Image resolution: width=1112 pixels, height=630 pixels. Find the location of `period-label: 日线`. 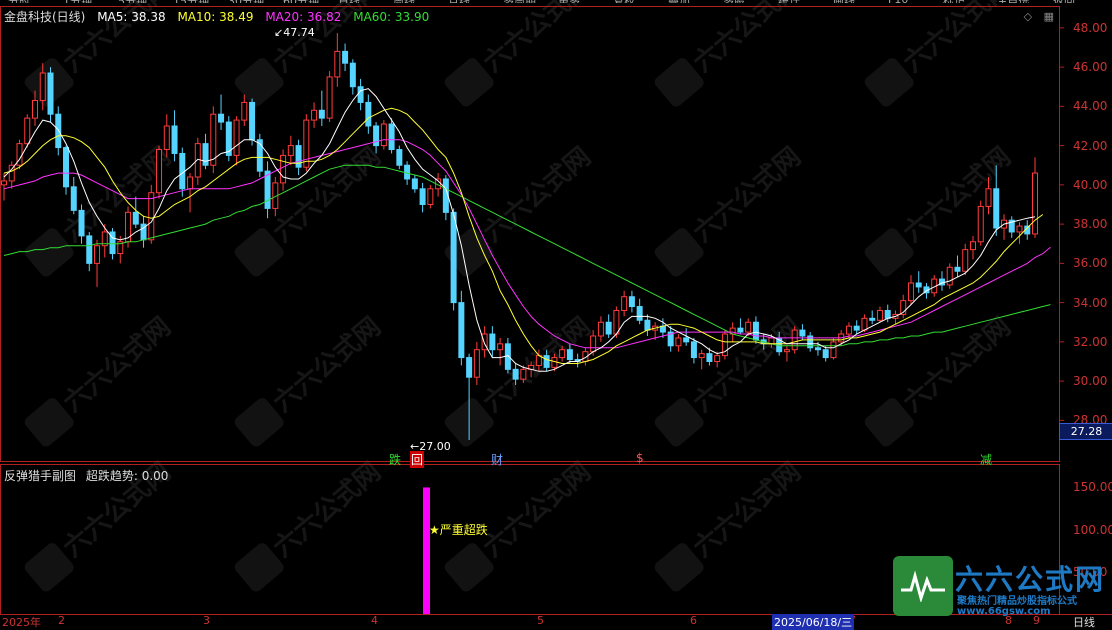

period-label: 日线 is located at coordinates (1084, 622).